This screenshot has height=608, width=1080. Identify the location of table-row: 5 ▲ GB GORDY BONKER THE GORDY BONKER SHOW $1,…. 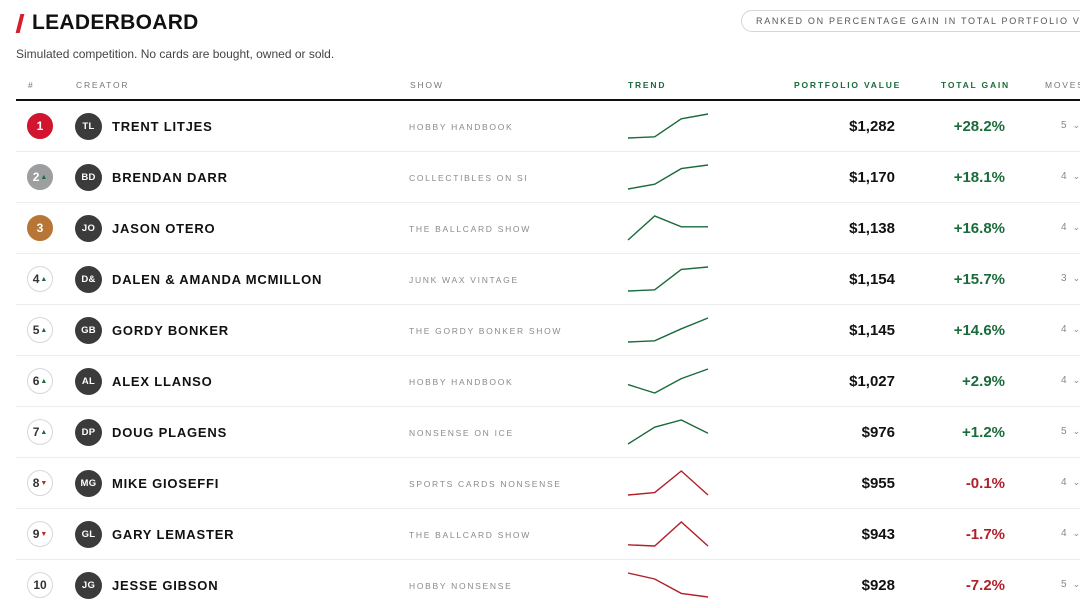
(548, 330).